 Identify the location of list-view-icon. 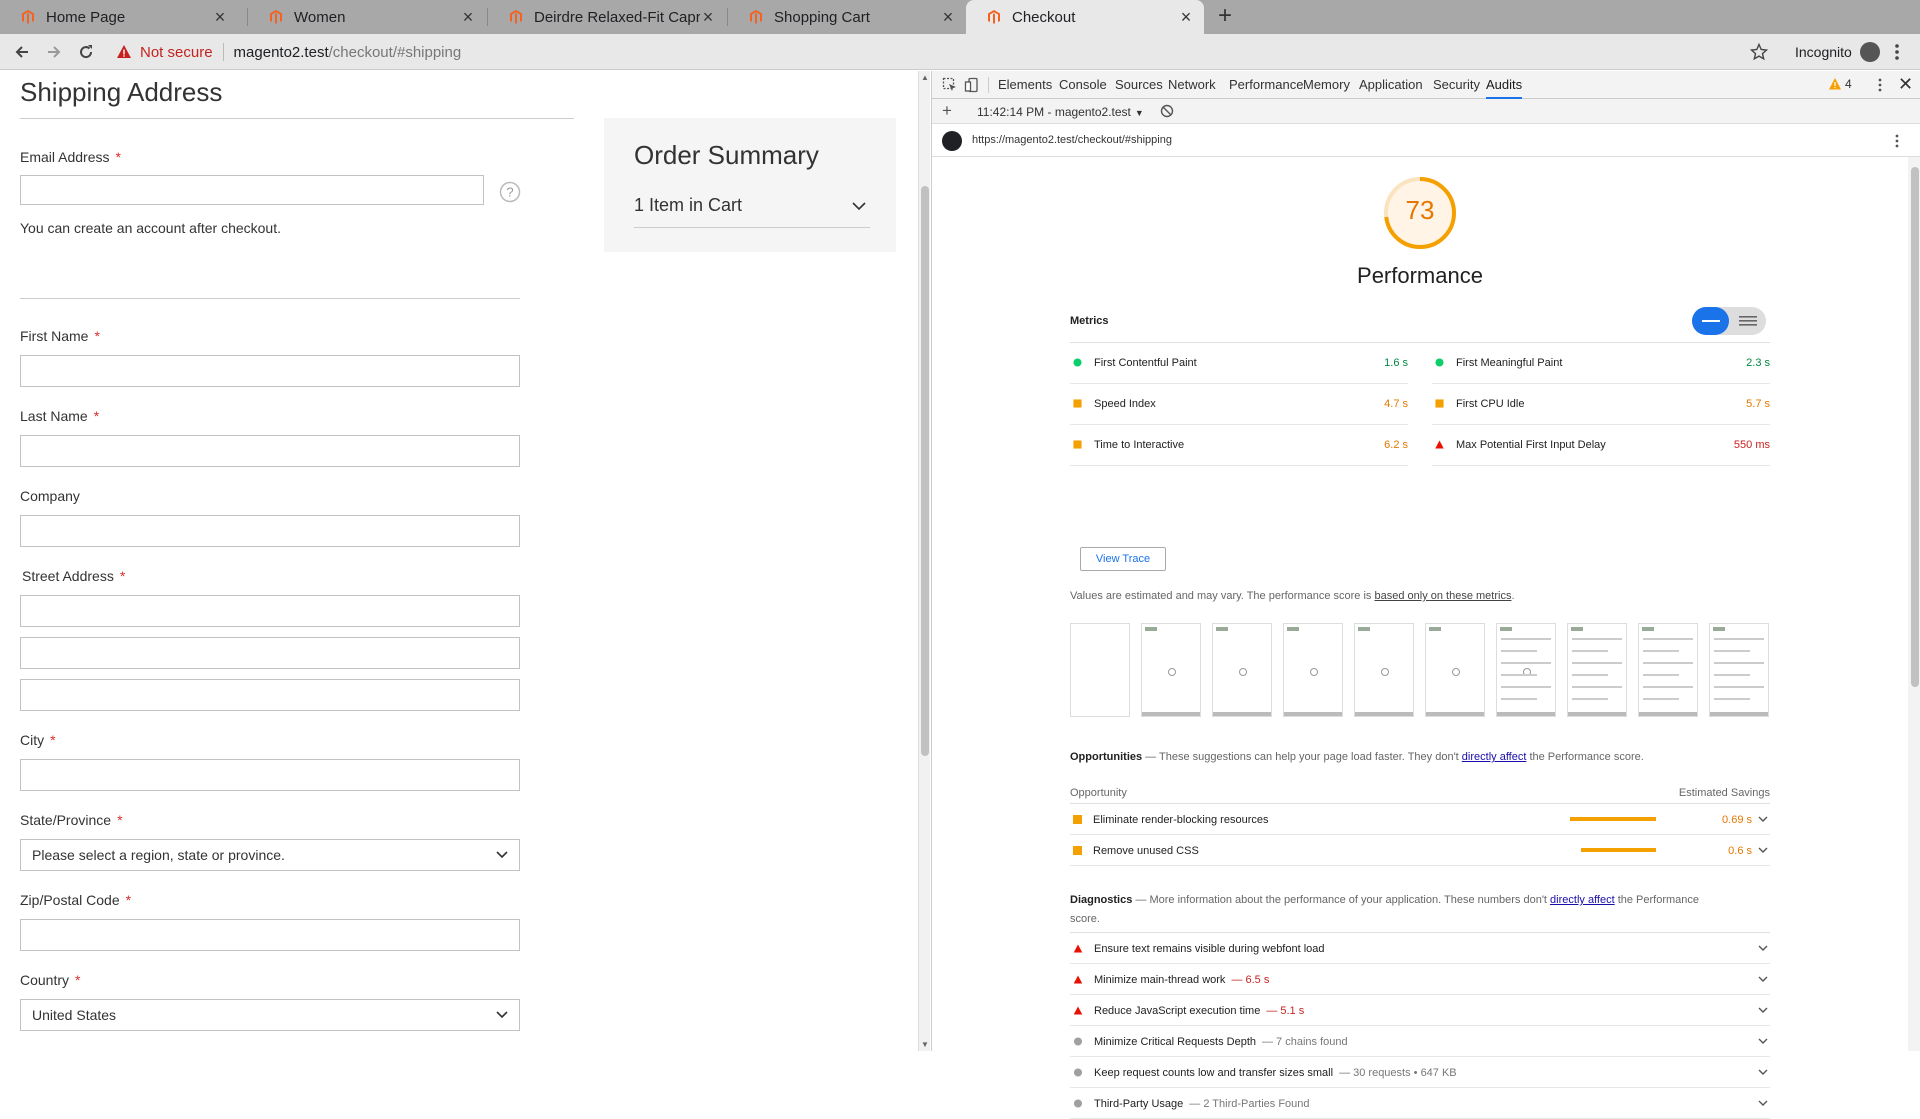
(1748, 321).